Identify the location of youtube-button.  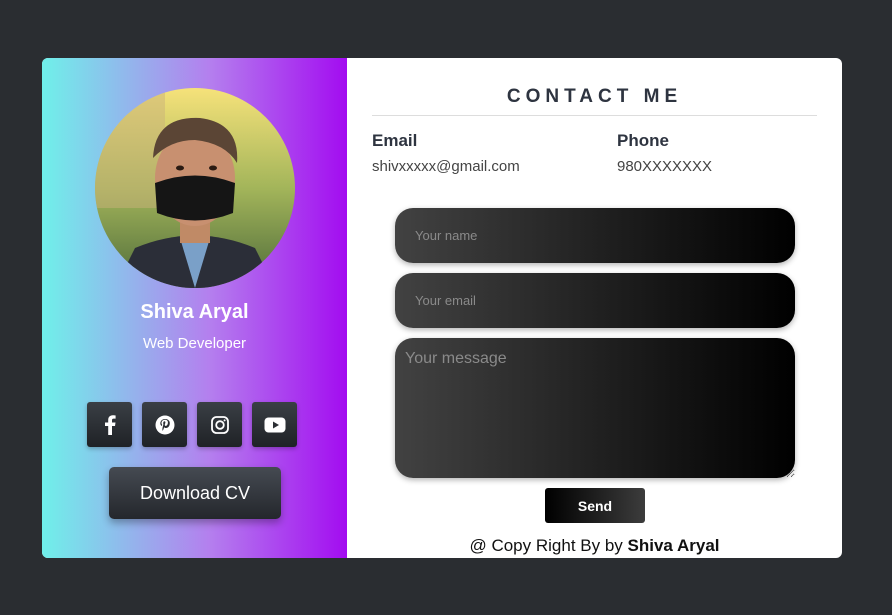
(274, 424).